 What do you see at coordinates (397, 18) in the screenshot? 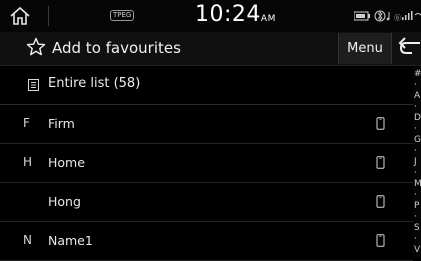
I see `svg-text: ⓑ` at bounding box center [397, 18].